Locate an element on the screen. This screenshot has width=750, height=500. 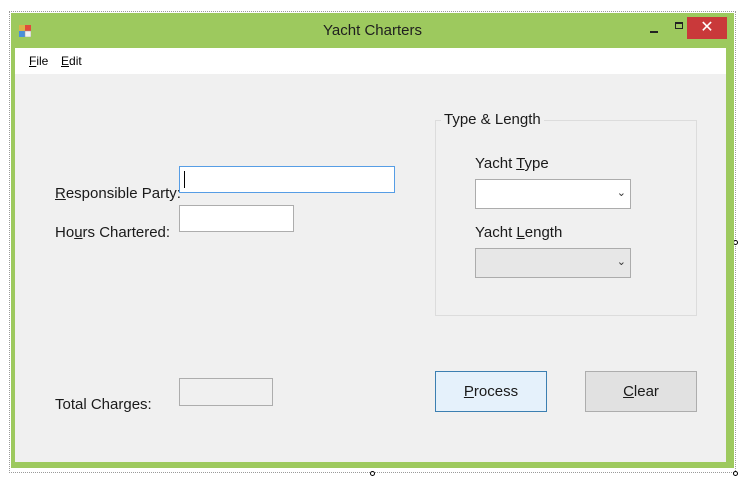
window-title: Yacht Charters is located at coordinates (372, 30).